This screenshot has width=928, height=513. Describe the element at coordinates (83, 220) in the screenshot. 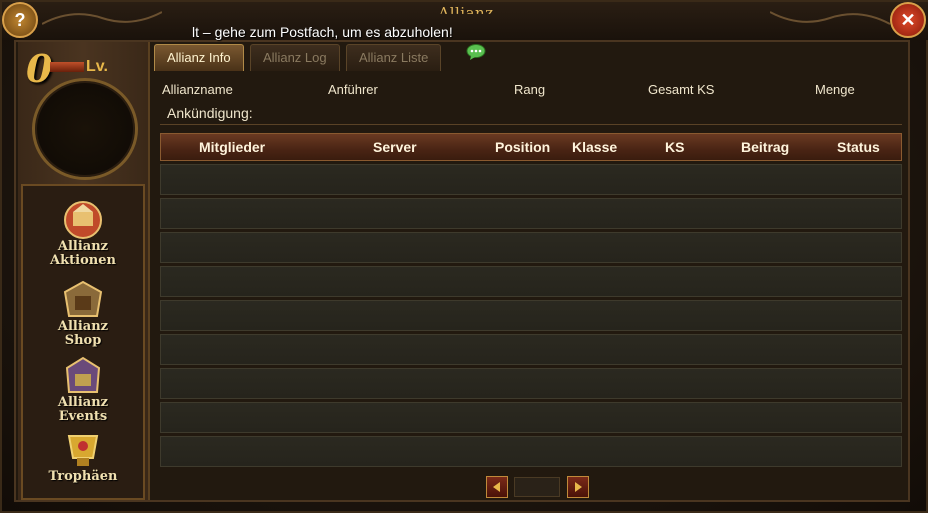

I see `alliance-actions-icon` at that location.